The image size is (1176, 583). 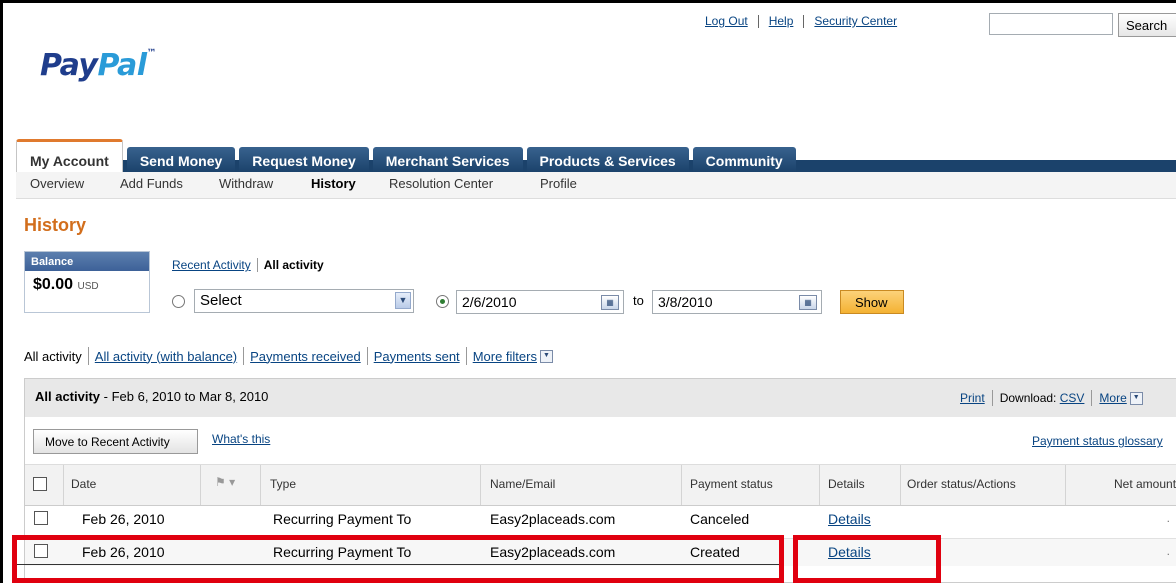 I want to click on top-links: Log Out Help Security Center, so click(x=801, y=21).